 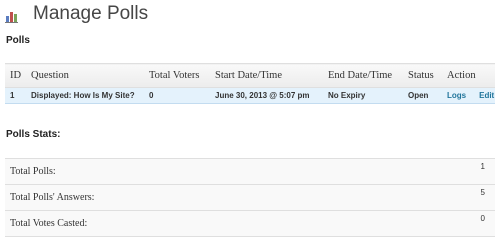 I want to click on stats-row: Total Polls' Answers: 5, so click(x=250, y=197).